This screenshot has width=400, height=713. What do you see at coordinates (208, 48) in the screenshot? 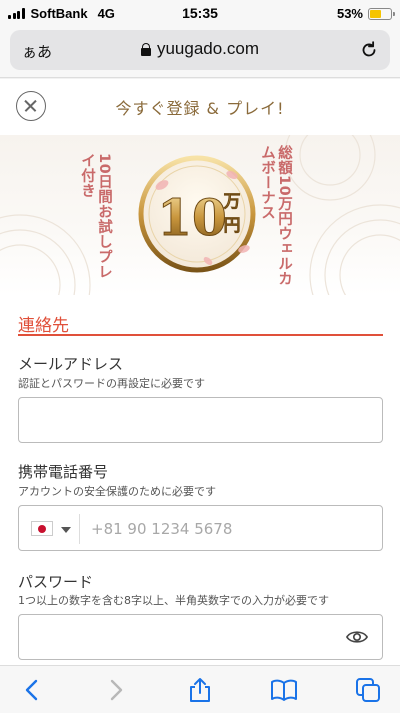
I see `url-text: yuugado.com` at bounding box center [208, 48].